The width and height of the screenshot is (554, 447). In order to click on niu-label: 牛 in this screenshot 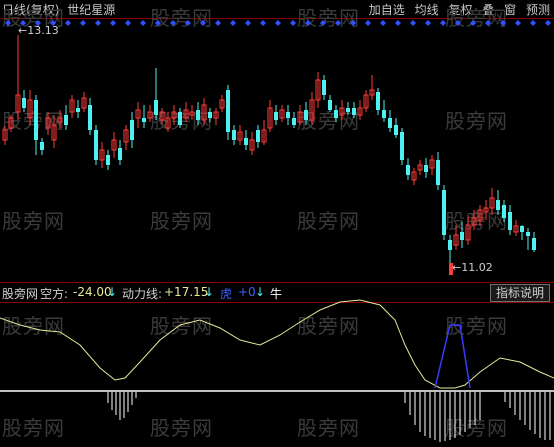, I will do `click(276, 294)`.